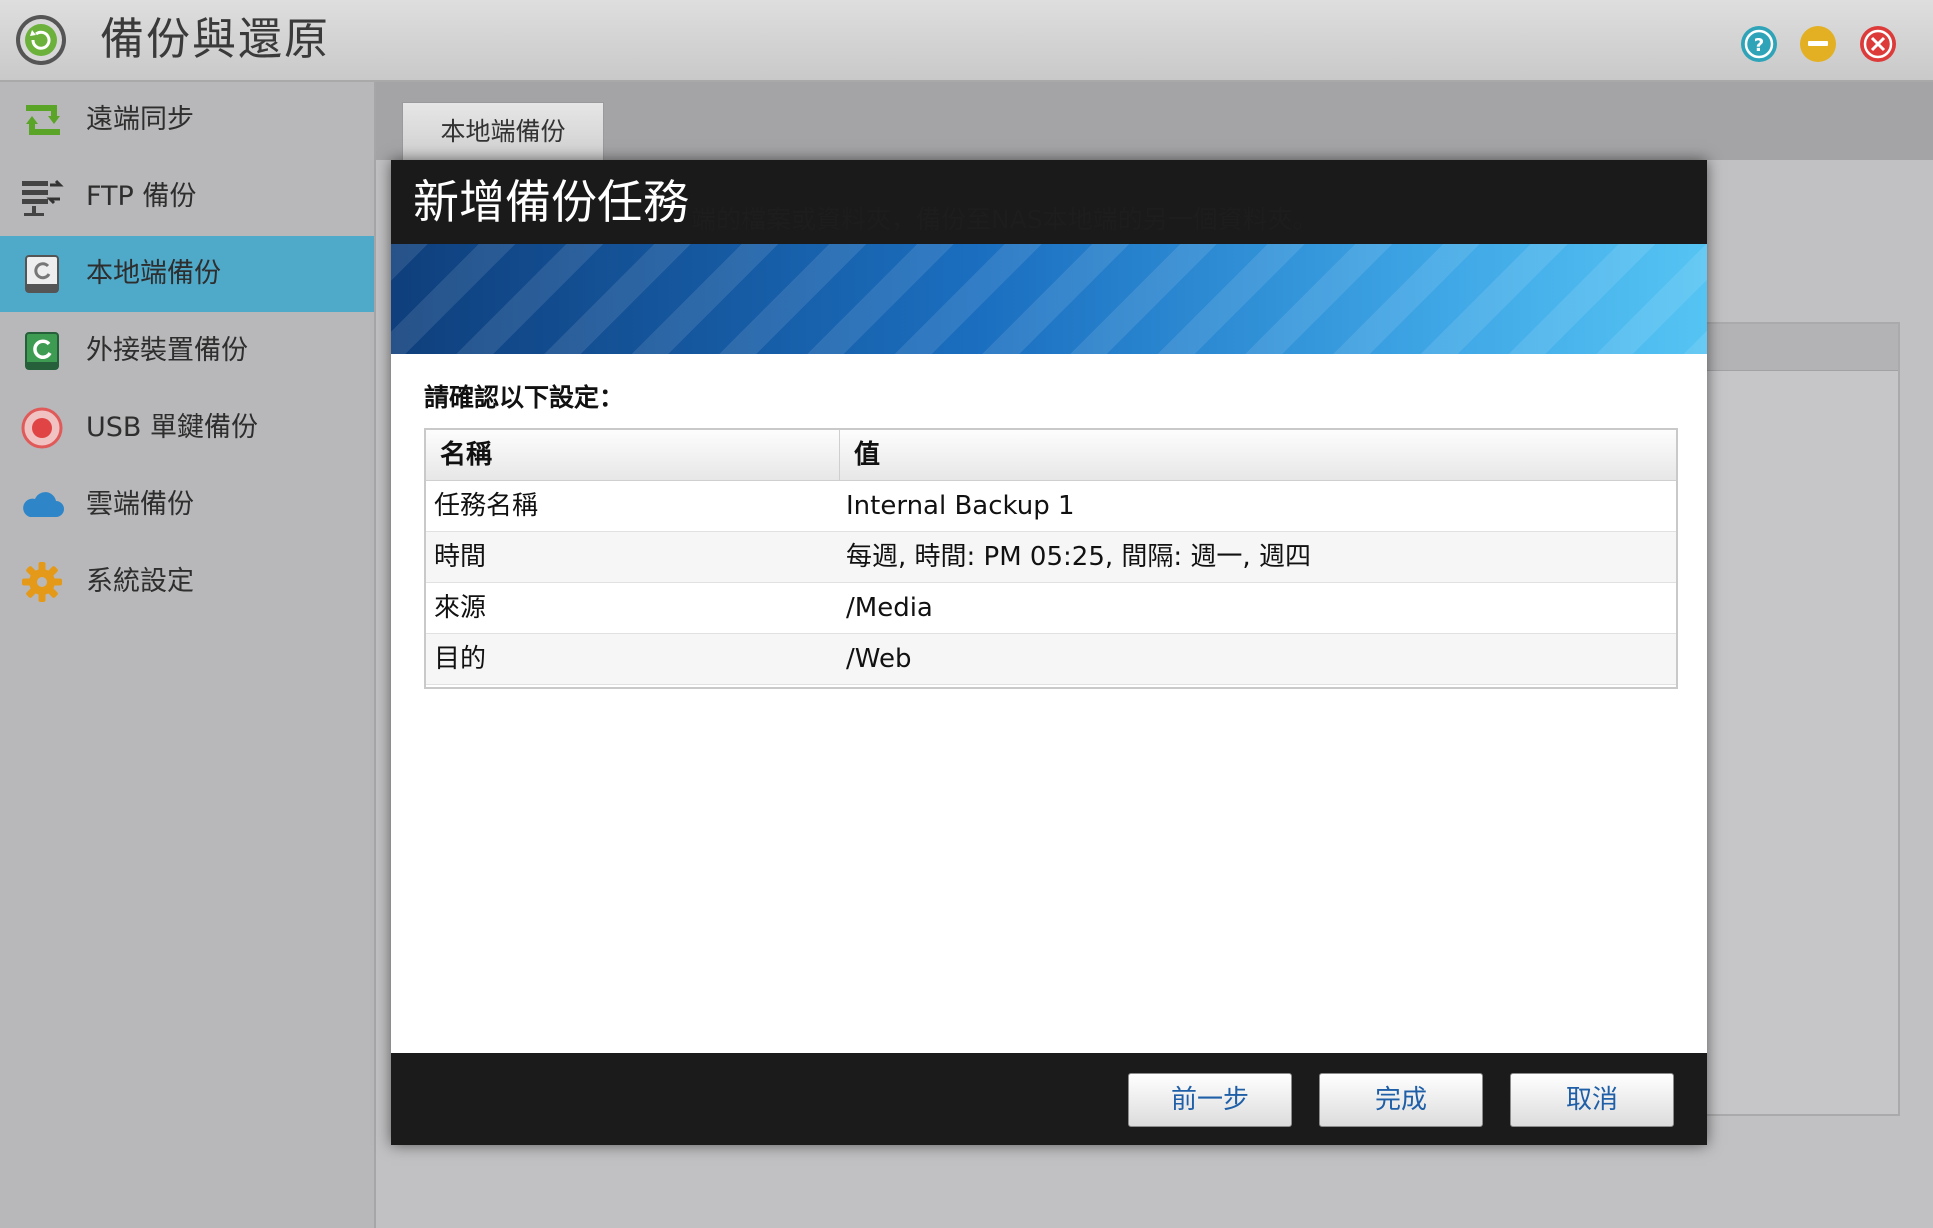 This screenshot has width=1933, height=1228. Describe the element at coordinates (1078, 557) in the screenshot. I see `row-value: 每週, 時間: PM 05:25, 間隔: 週一, 週四` at that location.